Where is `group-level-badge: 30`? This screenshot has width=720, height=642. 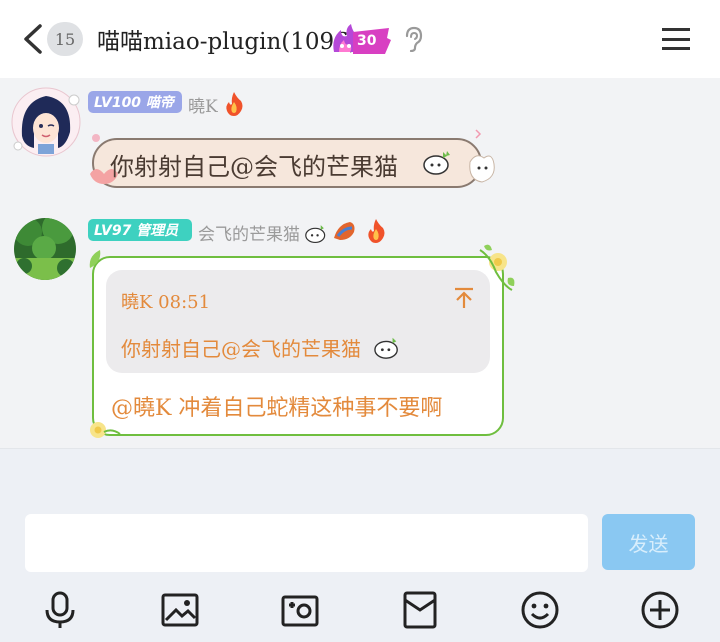
group-level-badge: 30 is located at coordinates (361, 40).